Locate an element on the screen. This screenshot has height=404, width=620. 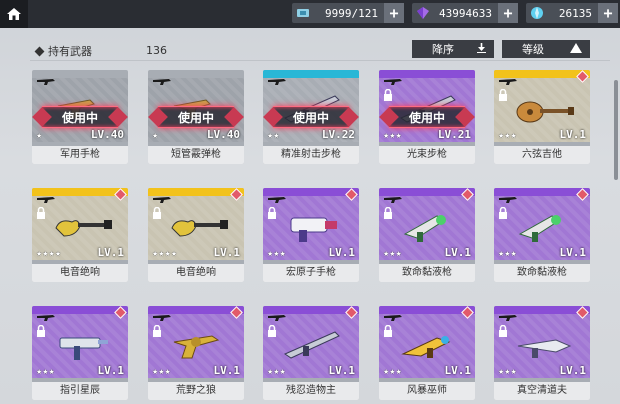
crystal-count: 43994633 is located at coordinates (465, 13).